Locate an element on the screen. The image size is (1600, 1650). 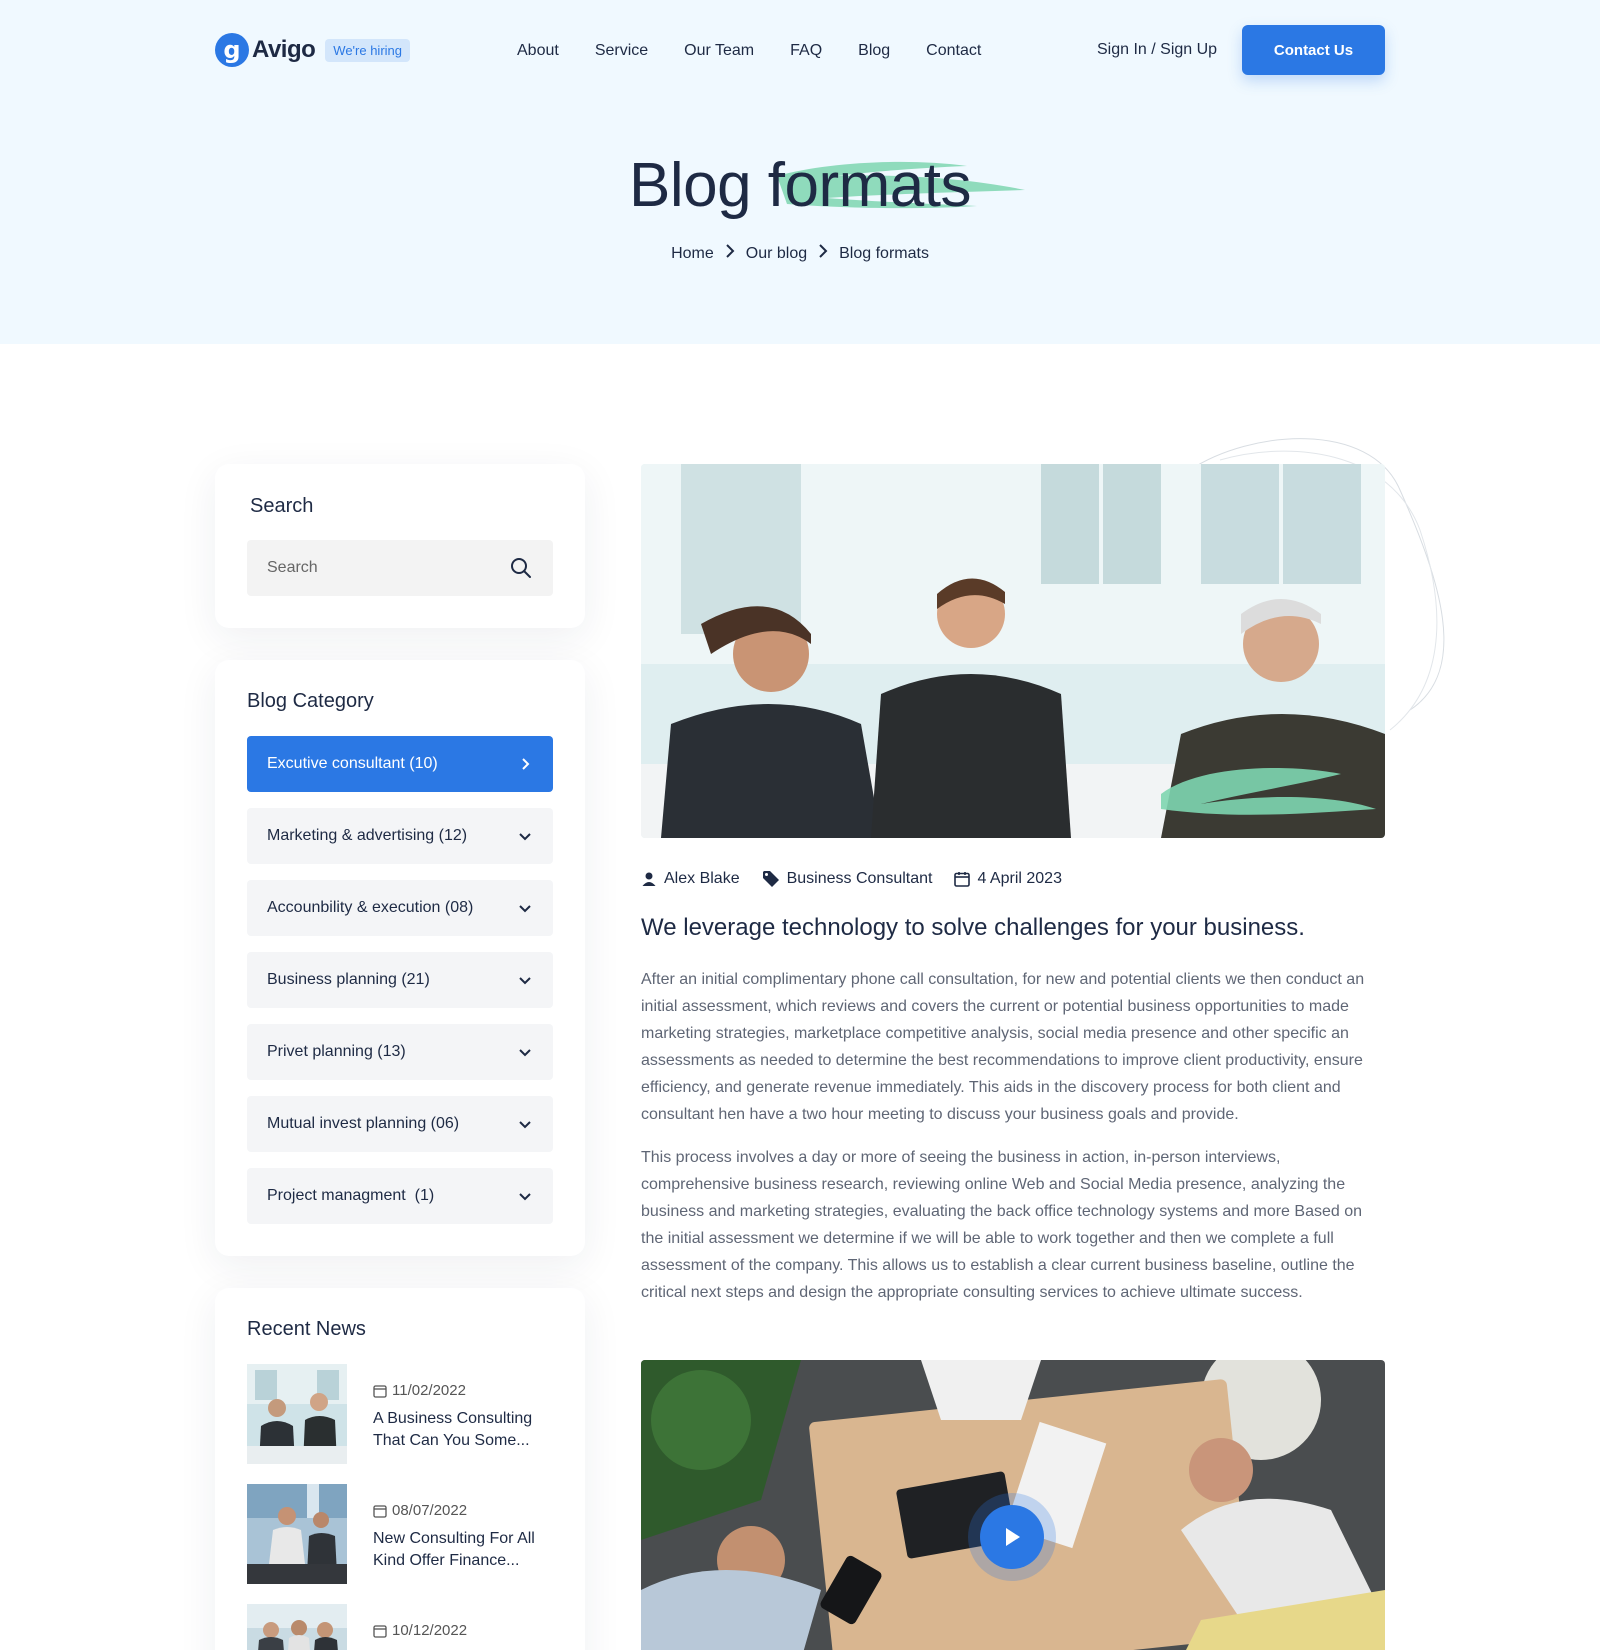
post-category: Business Consultant is located at coordinates (847, 879).